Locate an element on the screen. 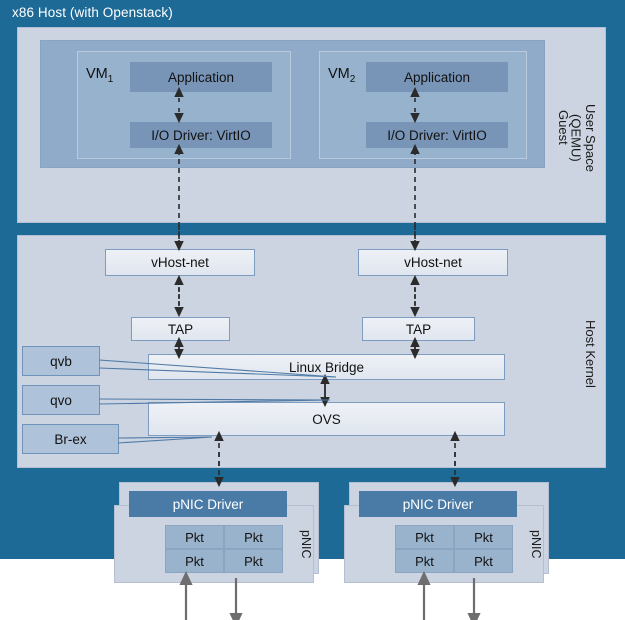 The image size is (625, 620). guest-side-label: Guest is located at coordinates (563, 127).